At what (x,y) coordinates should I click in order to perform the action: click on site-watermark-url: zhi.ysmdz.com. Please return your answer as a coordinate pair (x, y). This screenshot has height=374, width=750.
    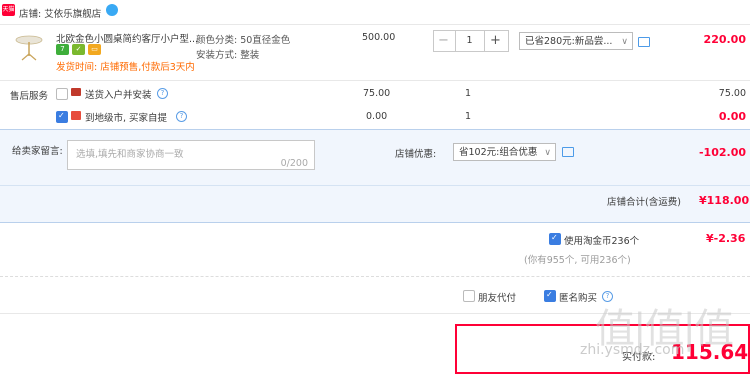
    Looking at the image, I should click on (632, 350).